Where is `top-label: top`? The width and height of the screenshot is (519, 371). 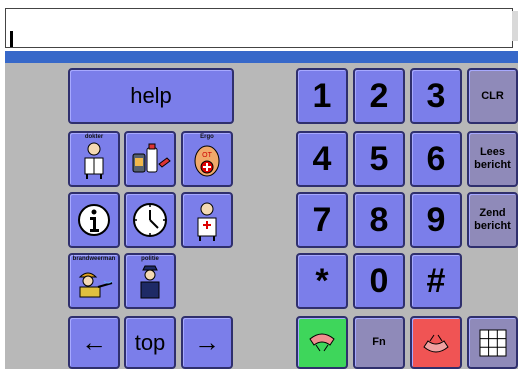
top-label: top is located at coordinates (150, 342).